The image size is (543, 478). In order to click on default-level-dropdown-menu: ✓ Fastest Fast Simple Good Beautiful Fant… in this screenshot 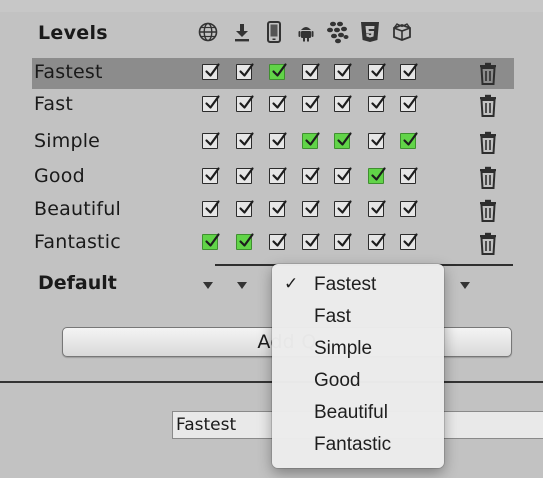, I will do `click(358, 366)`.